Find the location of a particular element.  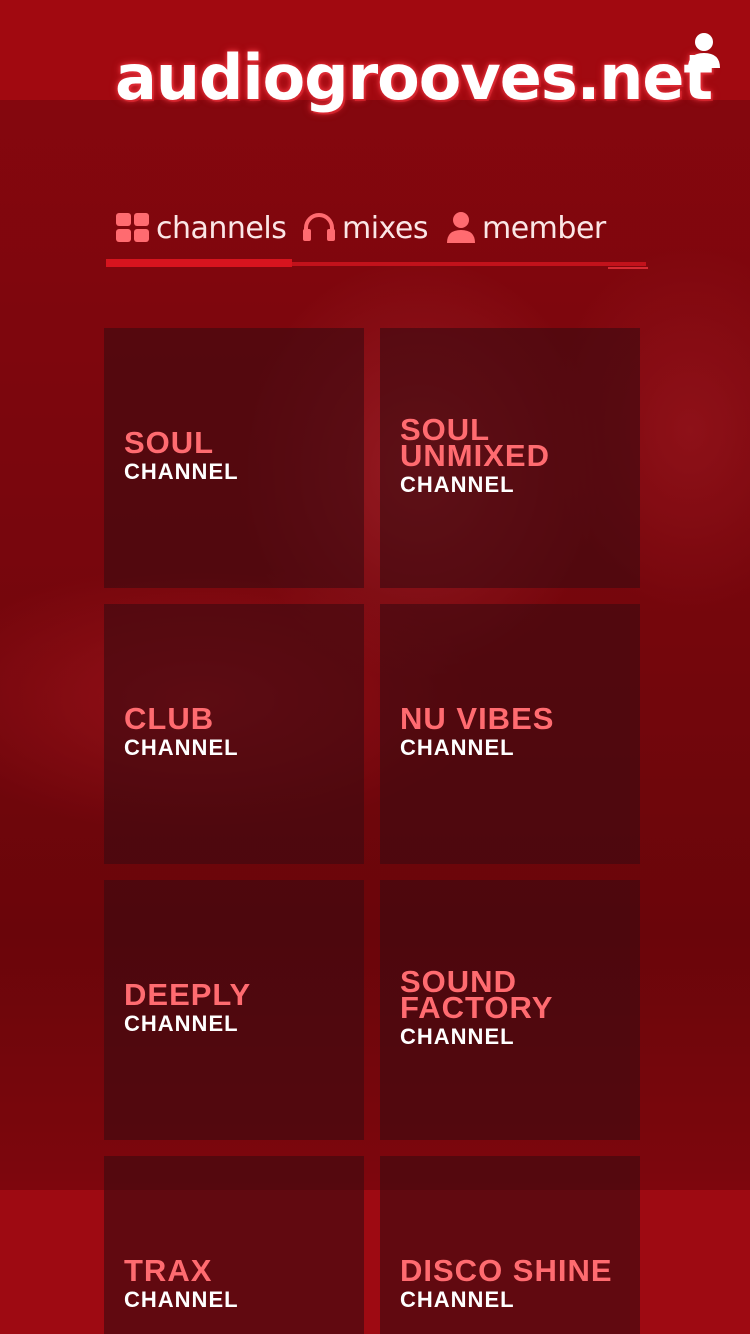

channel-tile-soul-unmixed: SOUL UNMIXED CHANNEL is located at coordinates (510, 458).